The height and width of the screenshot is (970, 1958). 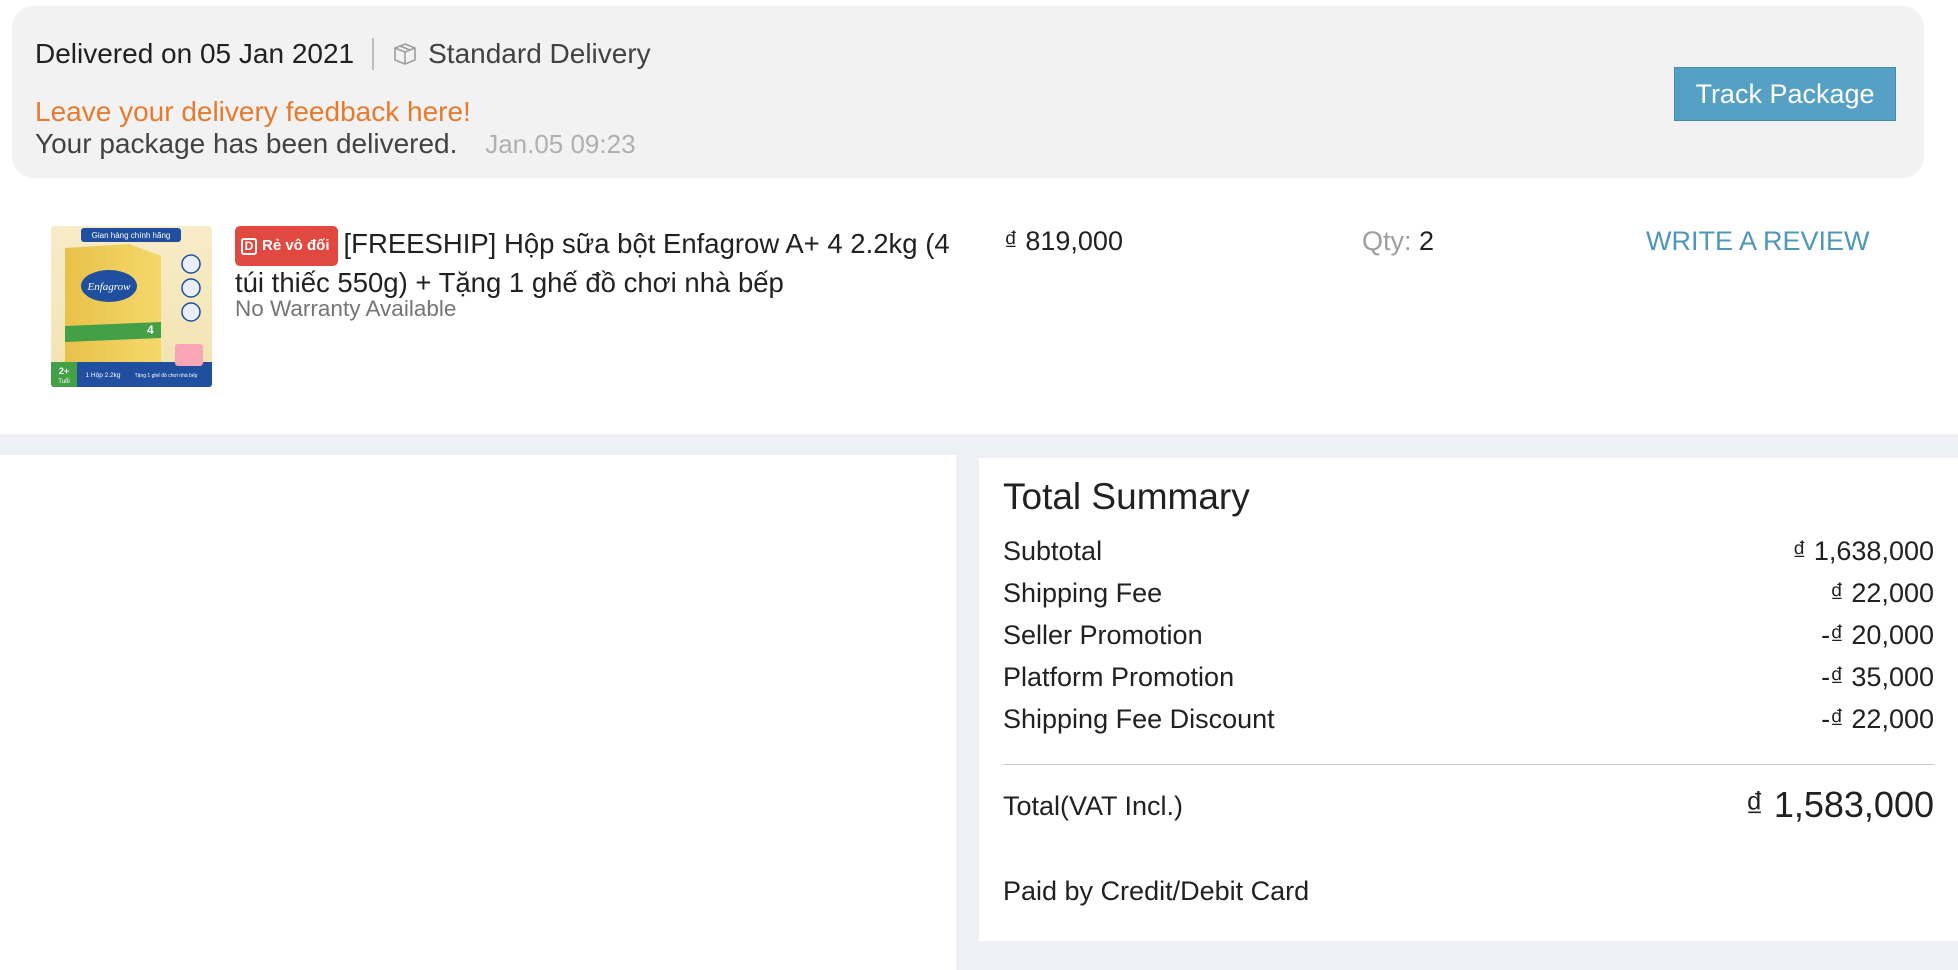 What do you see at coordinates (1119, 677) in the screenshot?
I see `summary-label: Platform Promotion` at bounding box center [1119, 677].